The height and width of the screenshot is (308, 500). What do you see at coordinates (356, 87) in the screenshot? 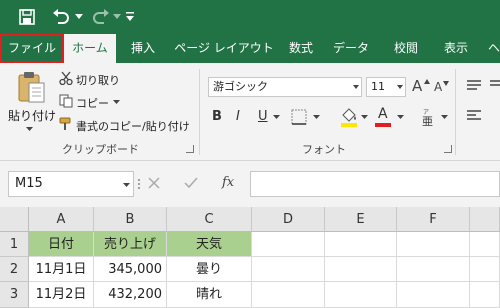
I see `chevron-down-icon` at bounding box center [356, 87].